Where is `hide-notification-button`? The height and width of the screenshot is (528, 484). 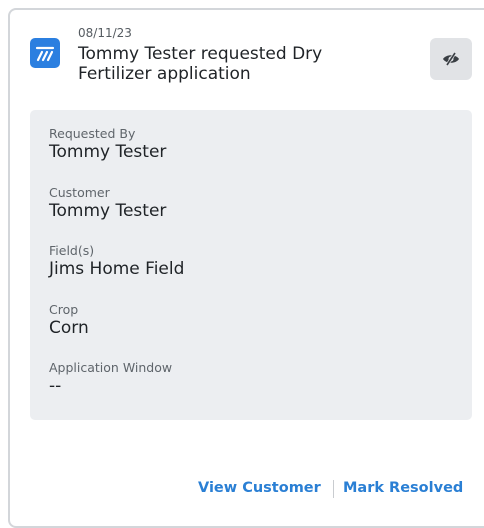
hide-notification-button is located at coordinates (451, 59).